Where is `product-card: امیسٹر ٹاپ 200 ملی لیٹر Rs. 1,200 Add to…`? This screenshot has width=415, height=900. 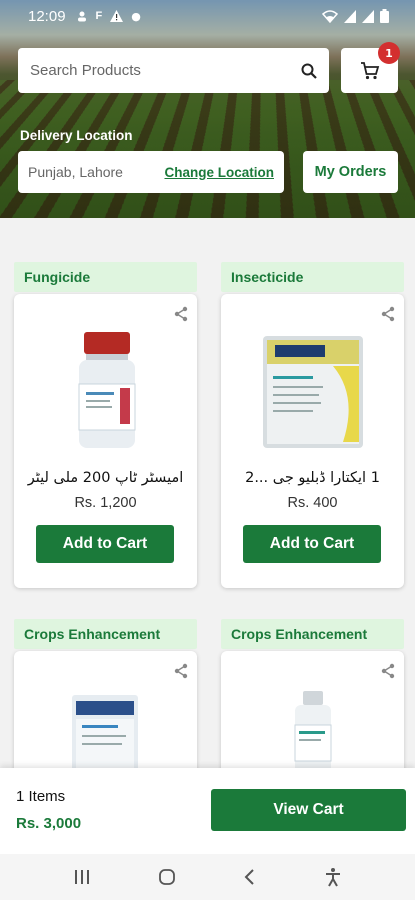 product-card: امیسٹر ٹاپ 200 ملی لیٹر Rs. 1,200 Add to… is located at coordinates (105, 441).